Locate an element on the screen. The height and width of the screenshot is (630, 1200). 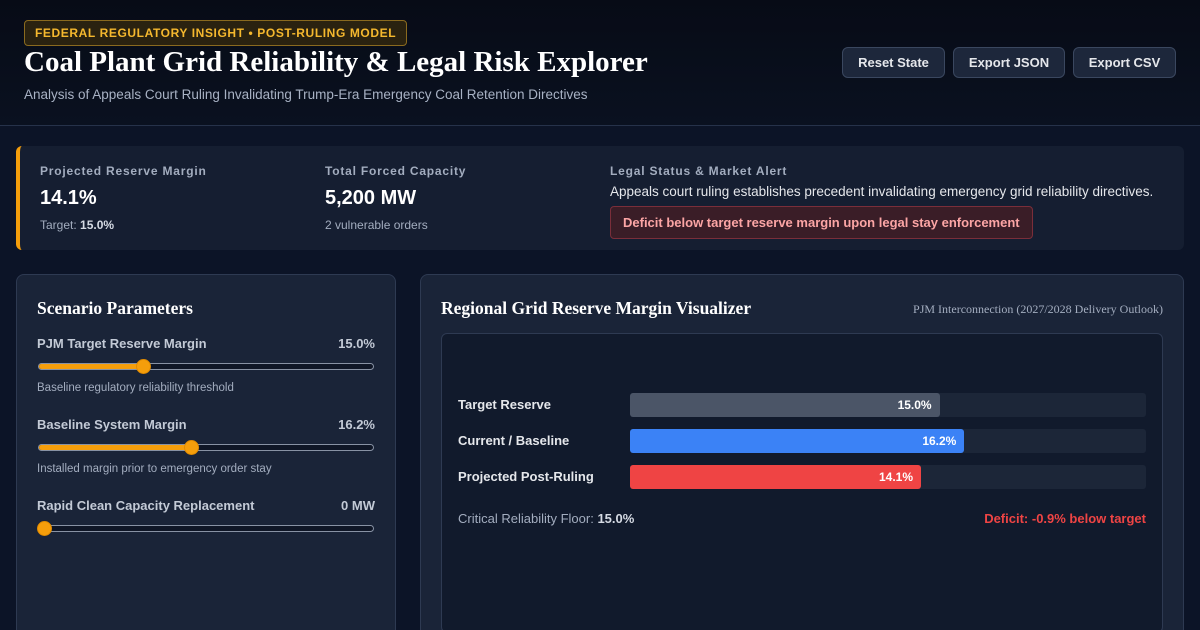
bar-row-baseline: Current / Baseline 16.2% is located at coordinates (802, 441).